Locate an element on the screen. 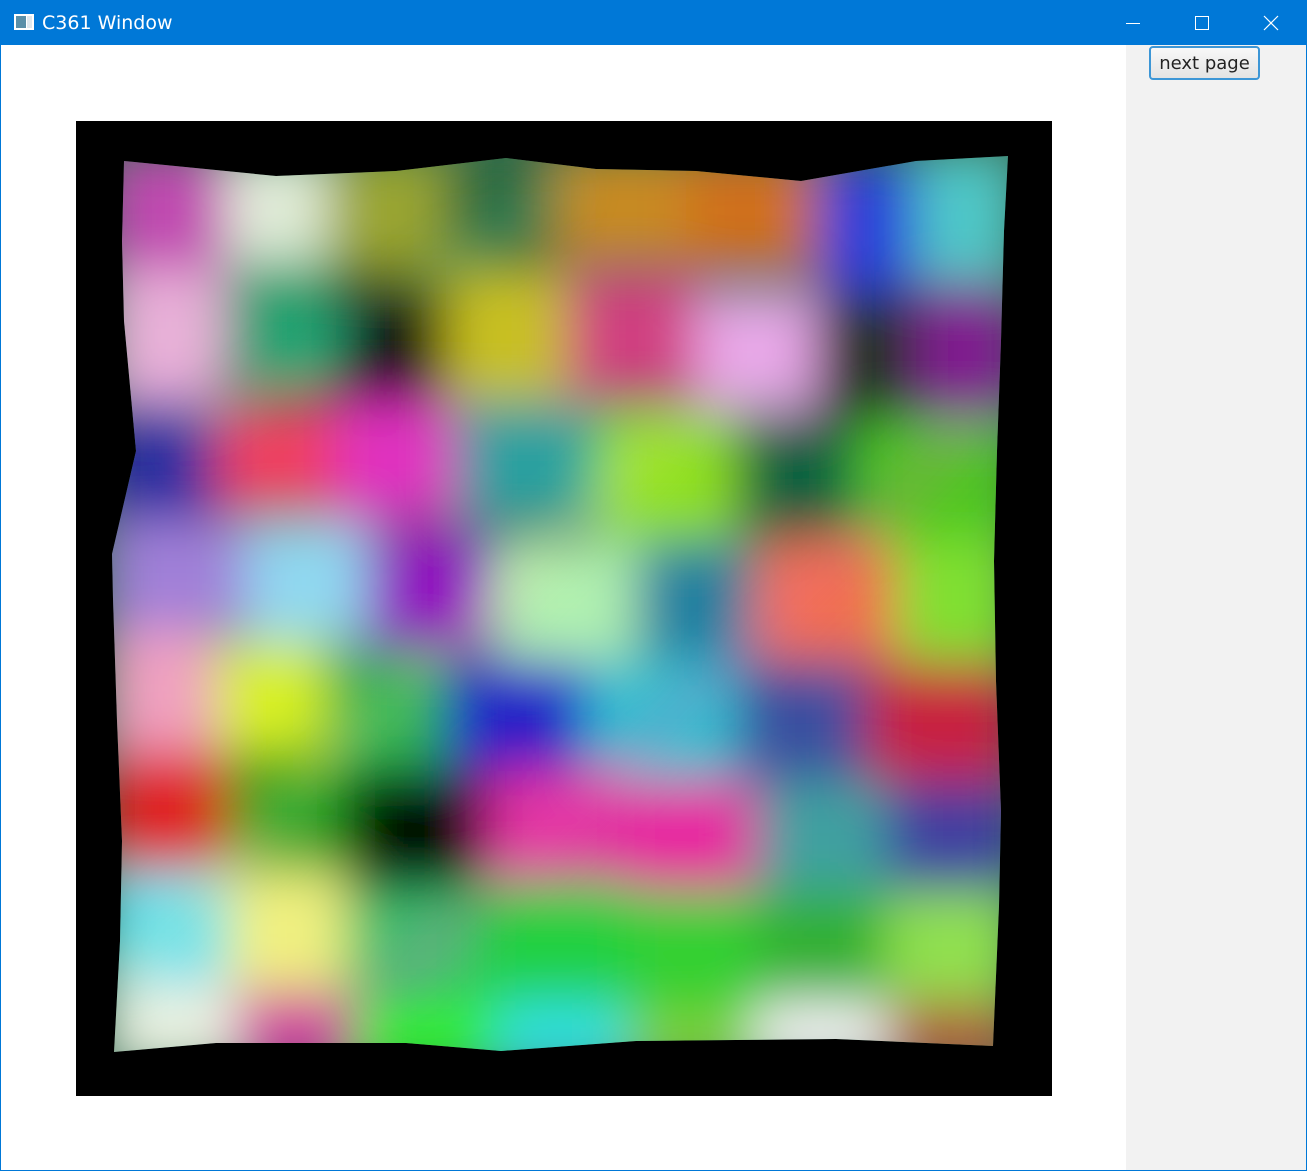 The image size is (1307, 1171). minimize-button is located at coordinates (1133, 23).